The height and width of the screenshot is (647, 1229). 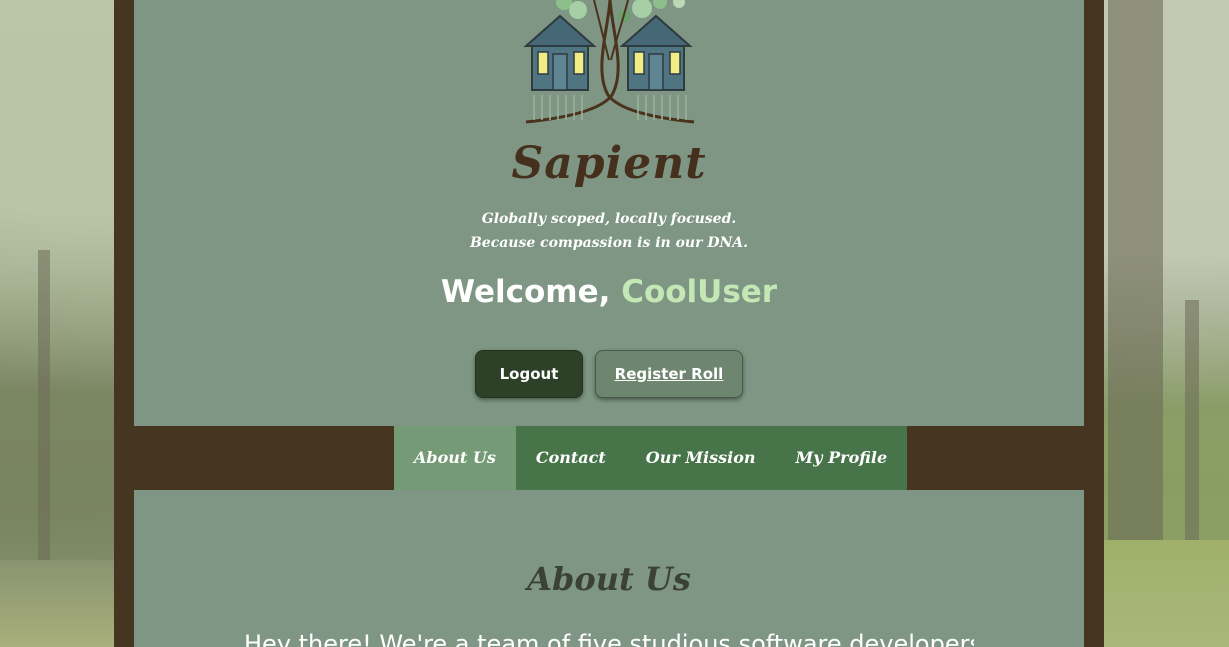 What do you see at coordinates (609, 579) in the screenshot?
I see `about-heading: About Us` at bounding box center [609, 579].